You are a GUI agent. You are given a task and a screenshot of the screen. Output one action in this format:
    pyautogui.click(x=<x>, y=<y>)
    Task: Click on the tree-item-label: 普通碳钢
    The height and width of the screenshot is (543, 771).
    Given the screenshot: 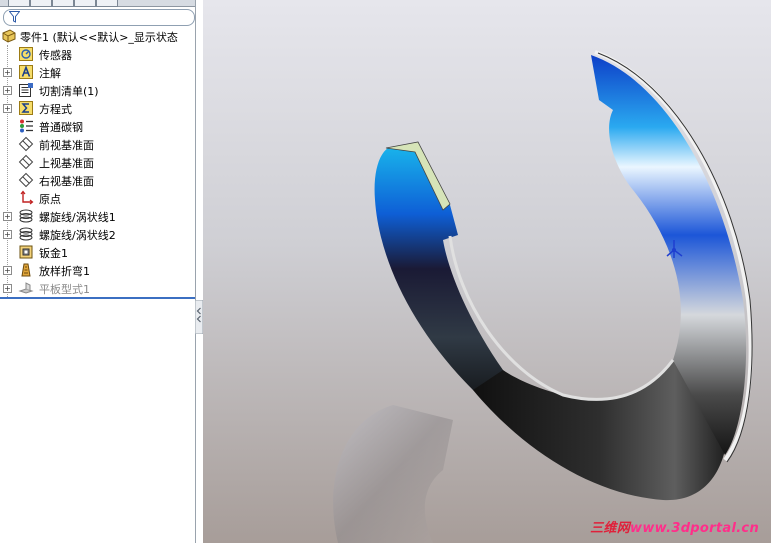 What is the action you would take?
    pyautogui.click(x=61, y=127)
    